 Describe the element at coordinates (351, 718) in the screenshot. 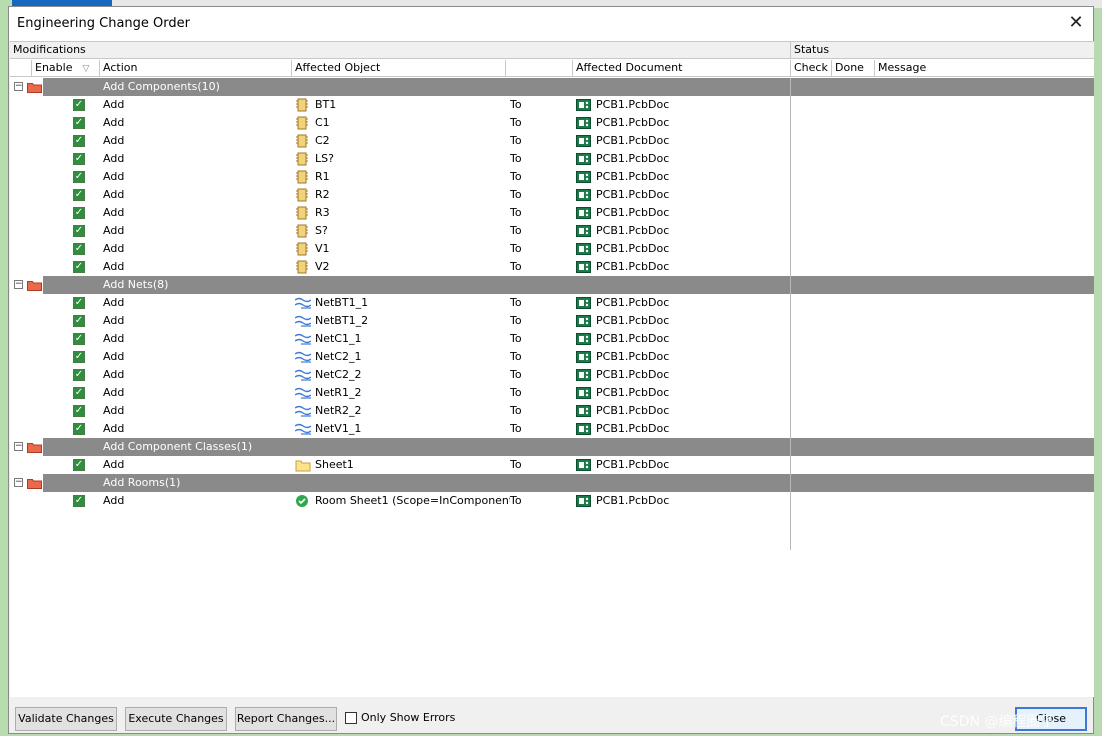

I see `only-show-errors-checkbox` at that location.